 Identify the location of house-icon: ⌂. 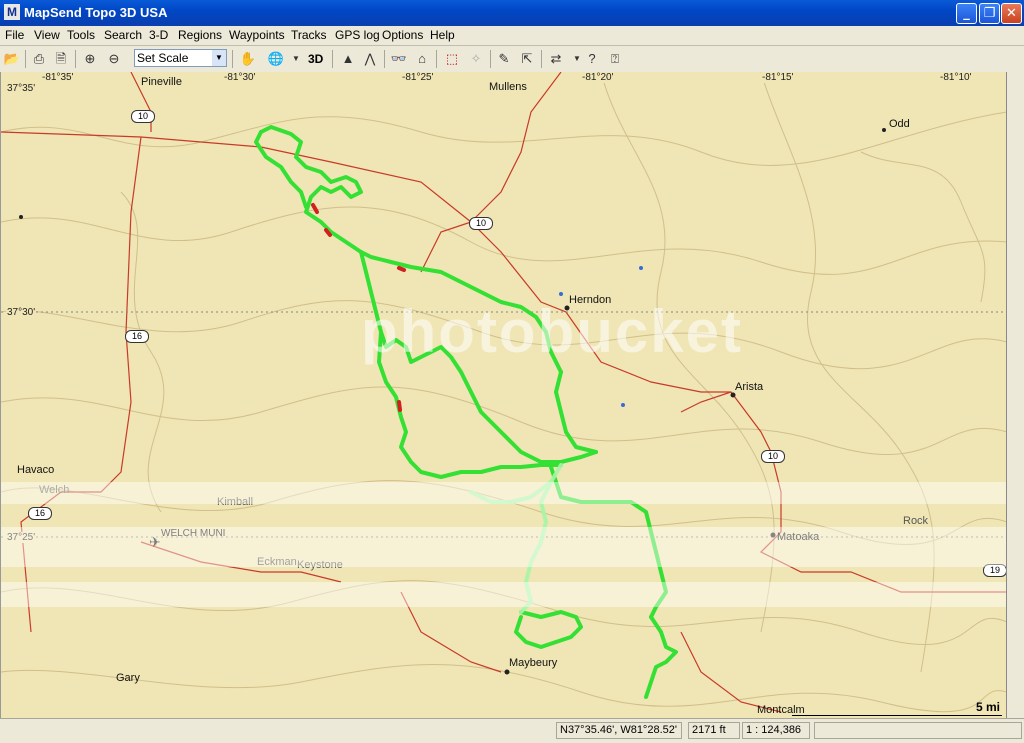
(422, 59).